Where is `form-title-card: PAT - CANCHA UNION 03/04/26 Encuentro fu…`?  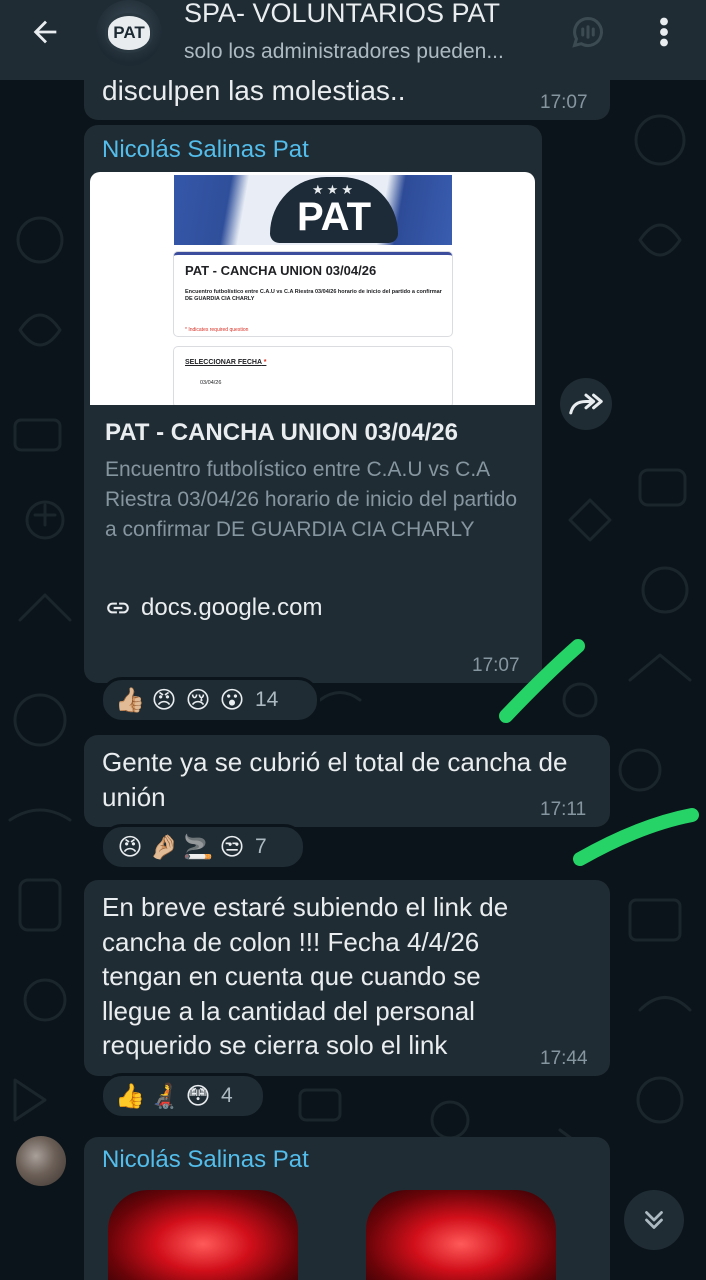 form-title-card: PAT - CANCHA UNION 03/04/26 Encuentro fu… is located at coordinates (313, 294).